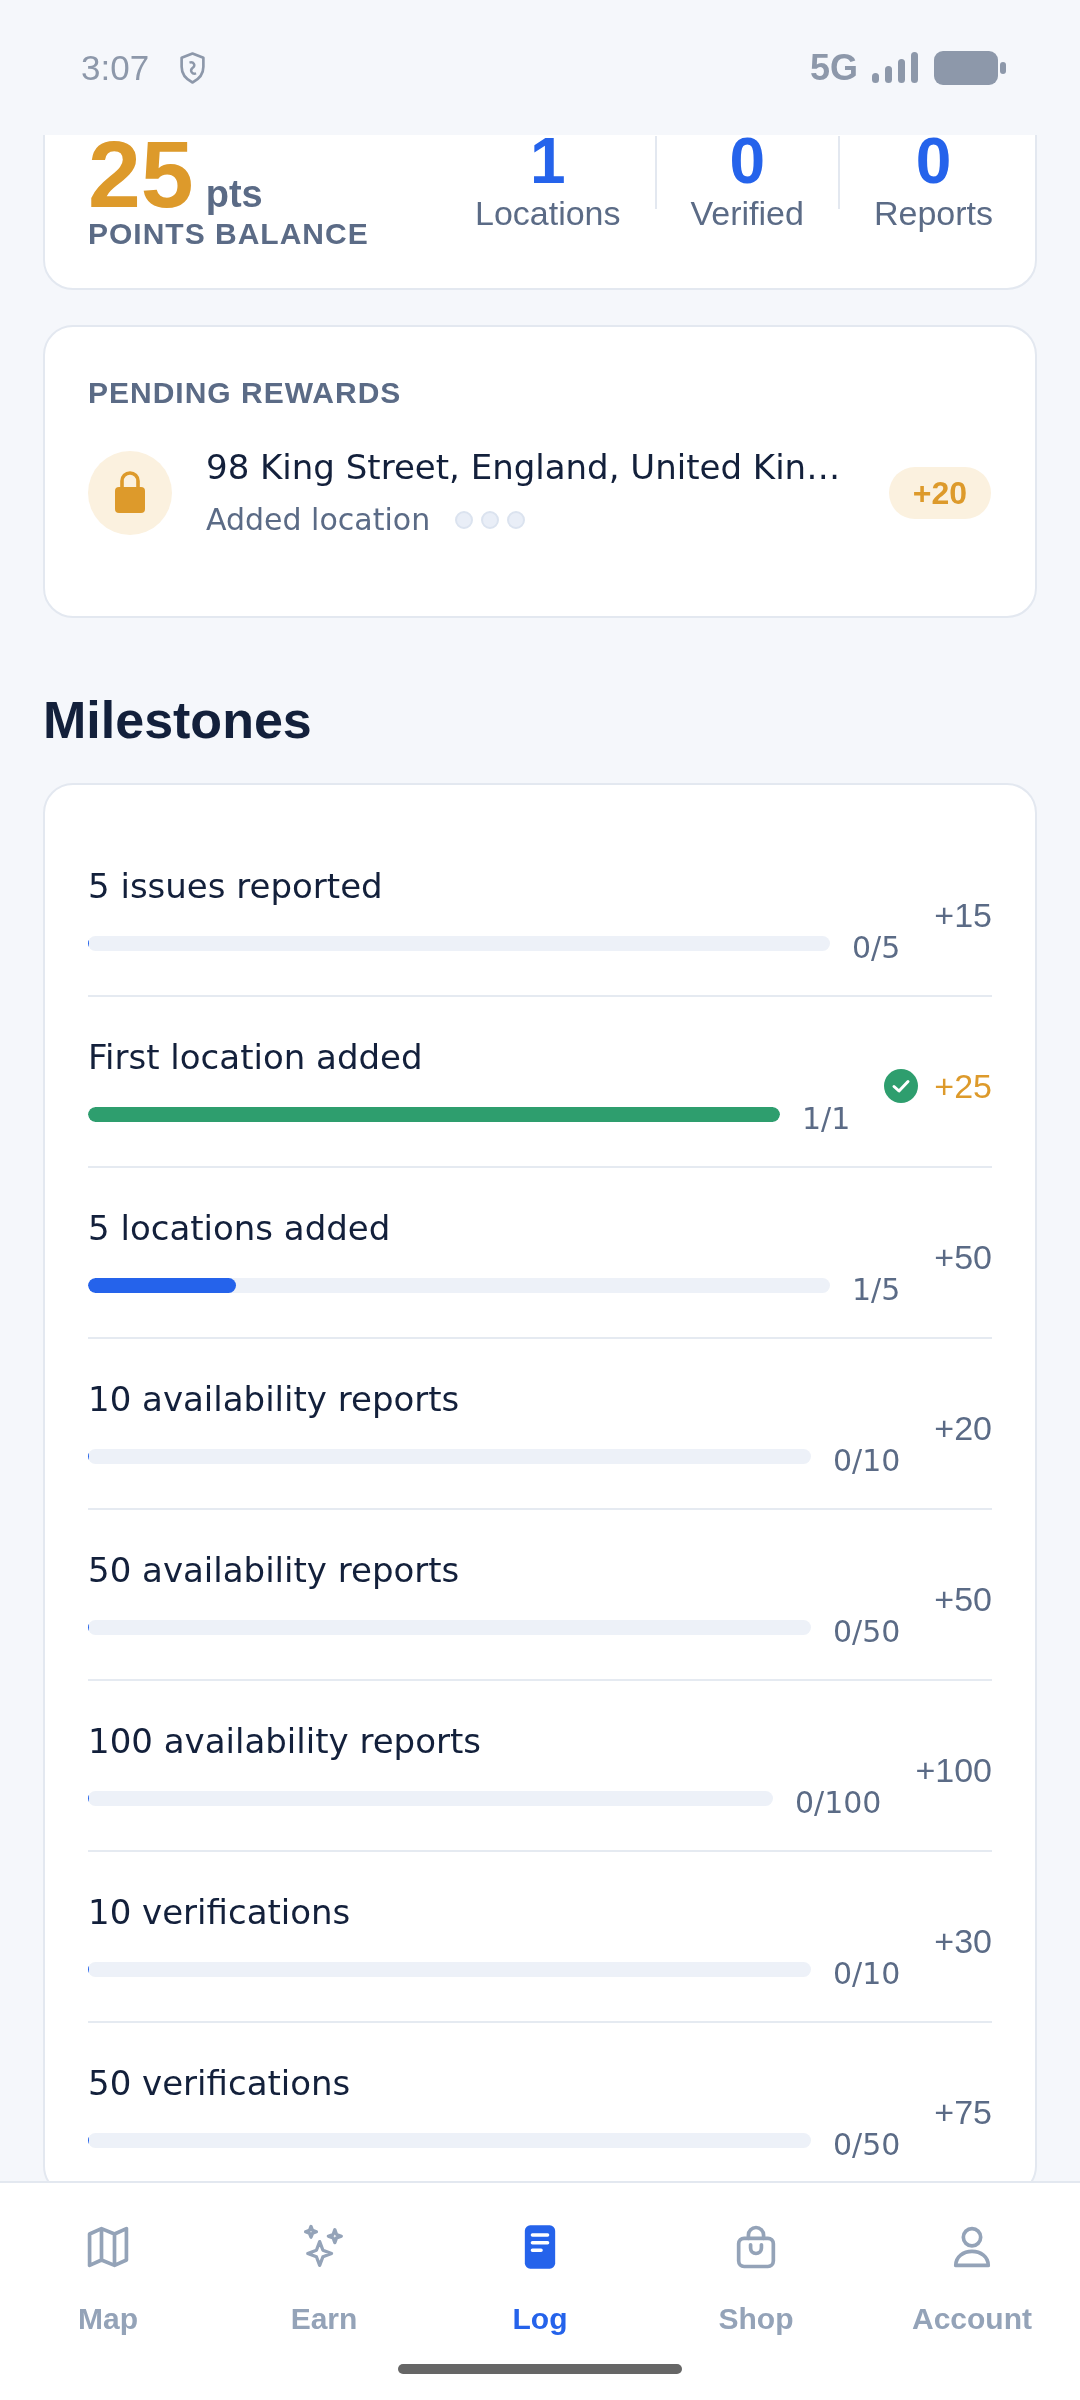 Image resolution: width=1080 pixels, height=2400 pixels. I want to click on reward-points: +100, so click(953, 1770).